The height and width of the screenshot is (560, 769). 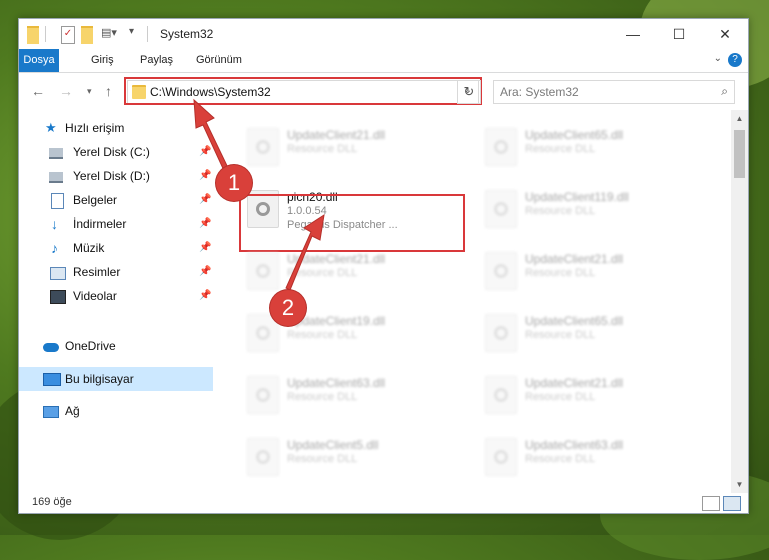 What do you see at coordinates (234, 183) in the screenshot?
I see `step-badge-1: 1` at bounding box center [234, 183].